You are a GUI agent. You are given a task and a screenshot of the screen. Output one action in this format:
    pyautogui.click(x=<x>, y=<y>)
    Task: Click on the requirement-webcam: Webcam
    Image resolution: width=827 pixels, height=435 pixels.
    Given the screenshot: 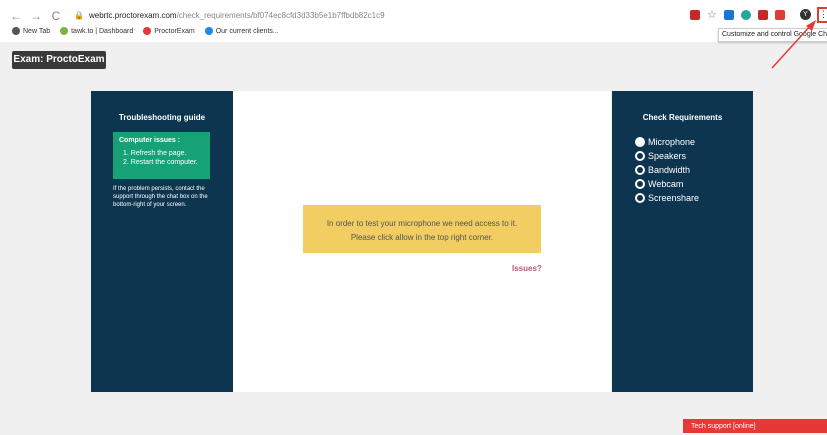 What is the action you would take?
    pyautogui.click(x=667, y=184)
    